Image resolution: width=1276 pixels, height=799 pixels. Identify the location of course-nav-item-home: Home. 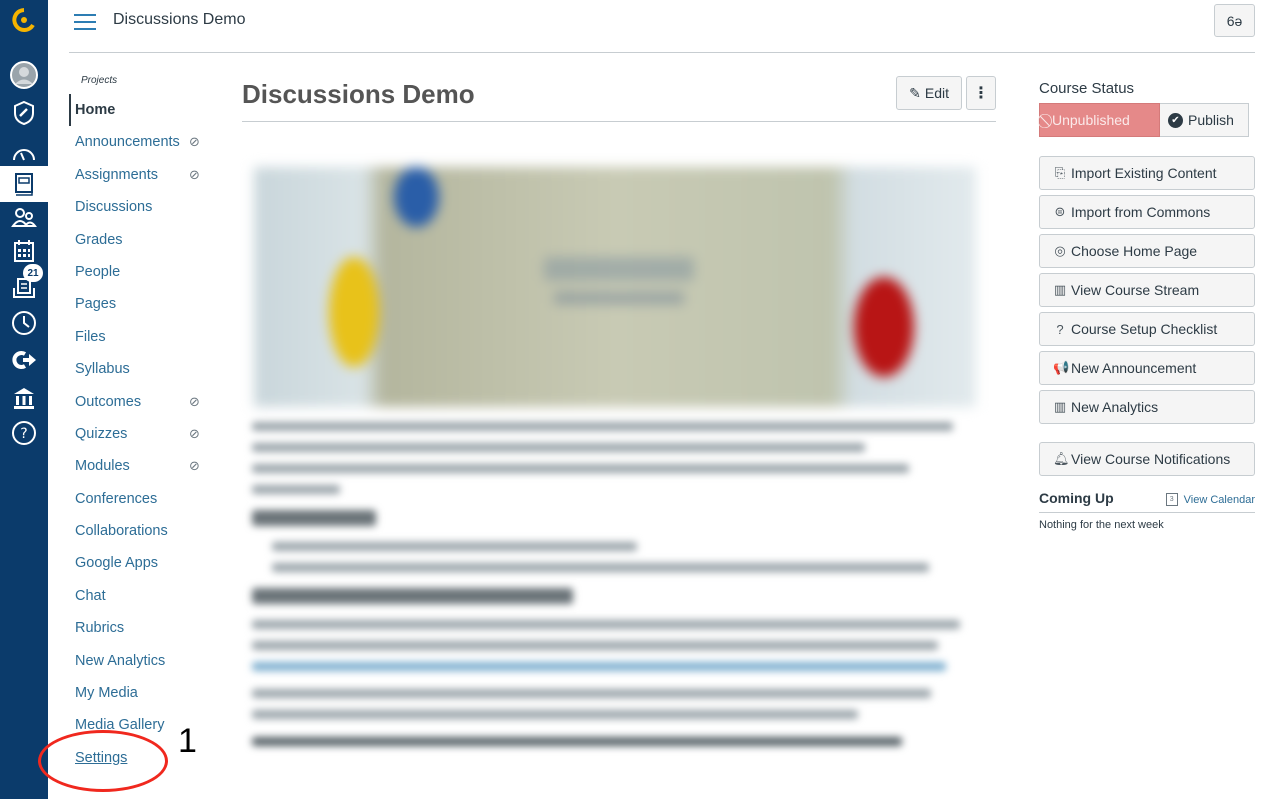
(144, 110).